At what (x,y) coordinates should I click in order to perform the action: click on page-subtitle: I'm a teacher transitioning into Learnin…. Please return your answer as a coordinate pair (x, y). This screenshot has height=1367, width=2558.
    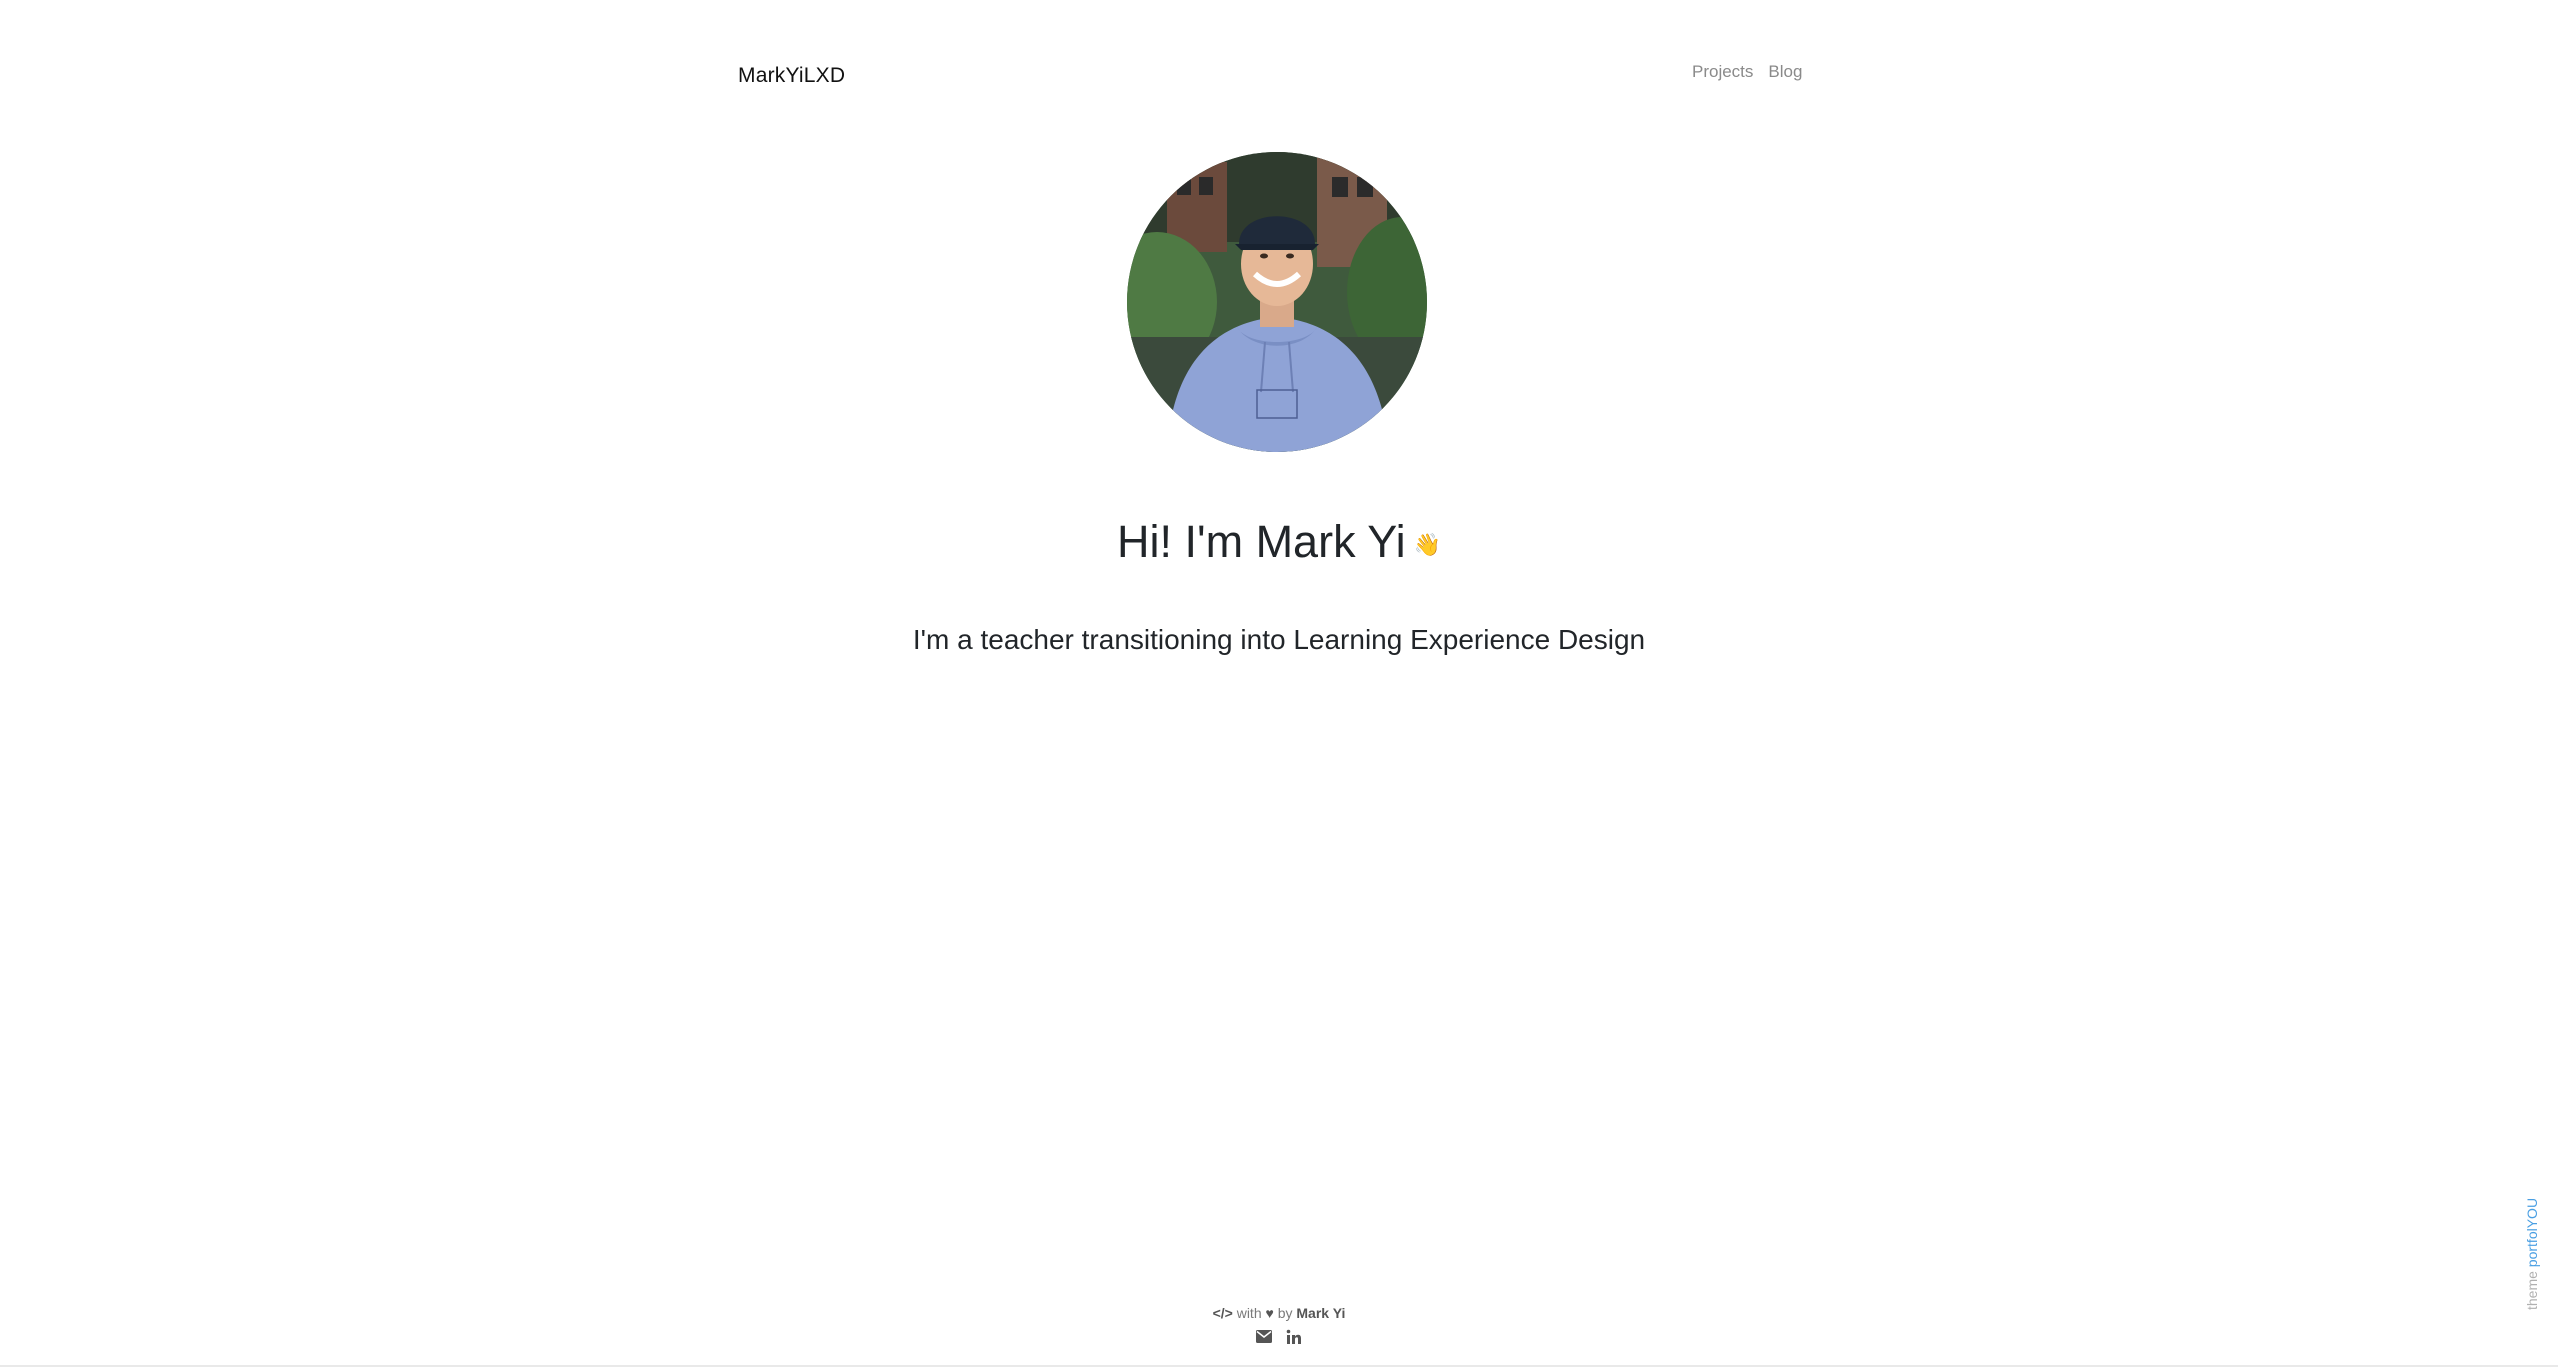
    Looking at the image, I should click on (1279, 639).